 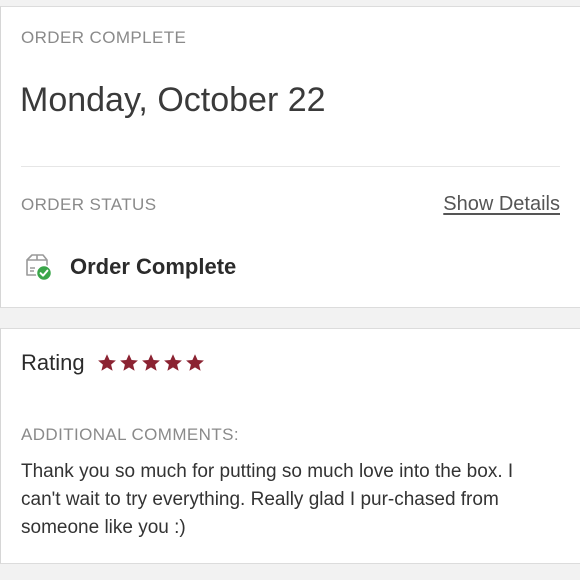 What do you see at coordinates (501, 204) in the screenshot?
I see `show-details-link: Show Details` at bounding box center [501, 204].